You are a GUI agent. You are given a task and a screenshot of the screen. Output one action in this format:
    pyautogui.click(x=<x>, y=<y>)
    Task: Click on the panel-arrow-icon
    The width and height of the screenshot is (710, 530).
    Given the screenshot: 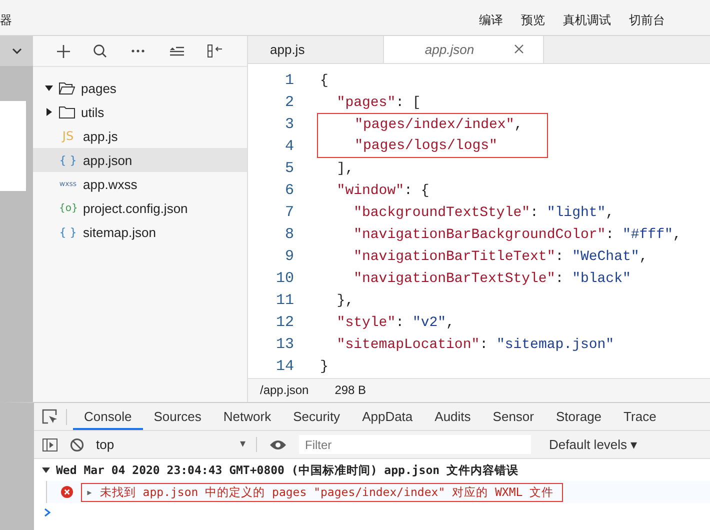 What is the action you would take?
    pyautogui.click(x=215, y=51)
    